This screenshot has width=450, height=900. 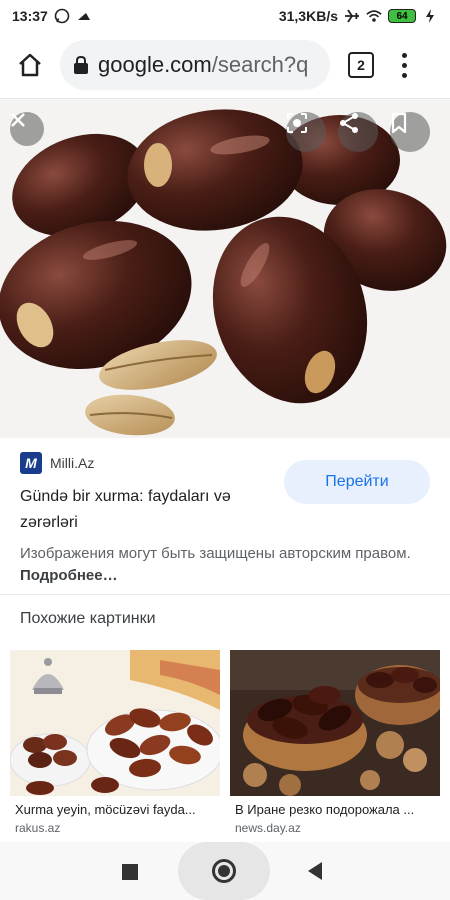 I want to click on visit-button: Перейти, so click(x=357, y=482).